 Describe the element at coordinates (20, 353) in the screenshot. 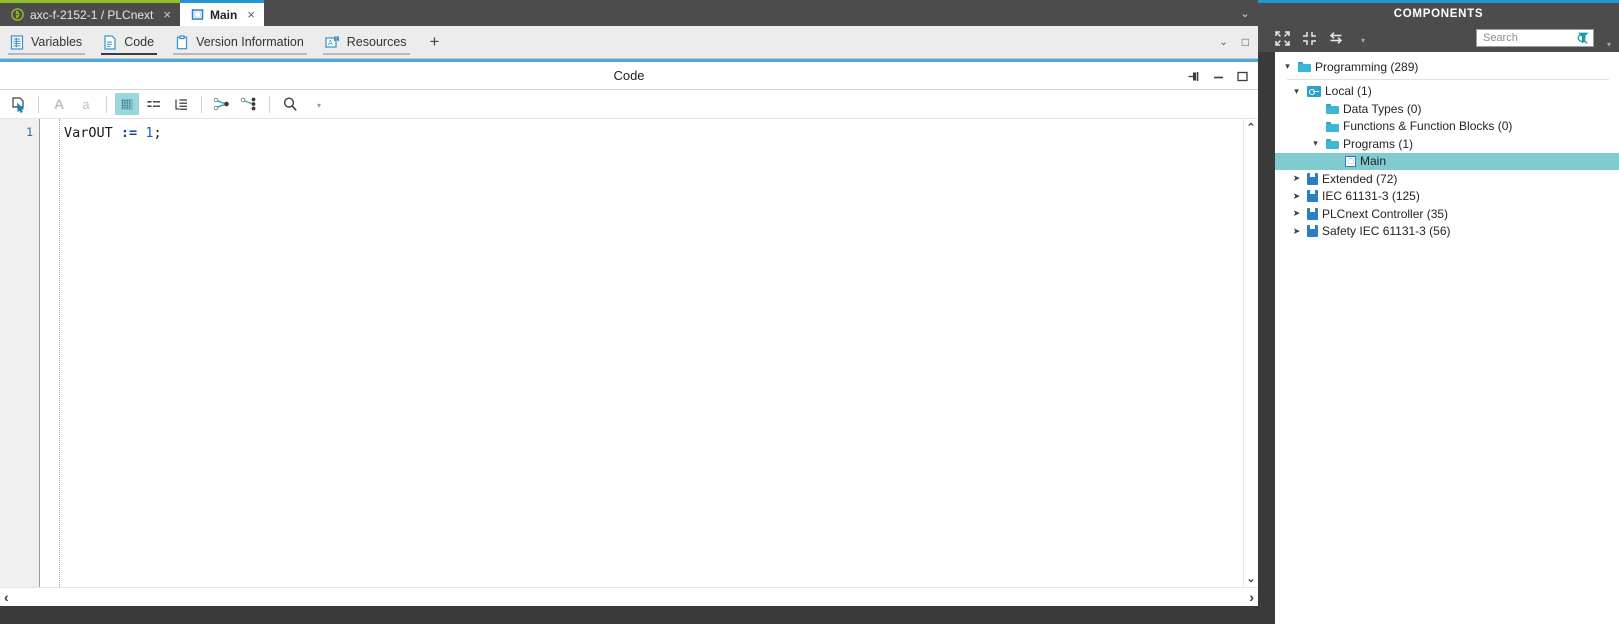

I see `line-number-gutter: 1` at that location.